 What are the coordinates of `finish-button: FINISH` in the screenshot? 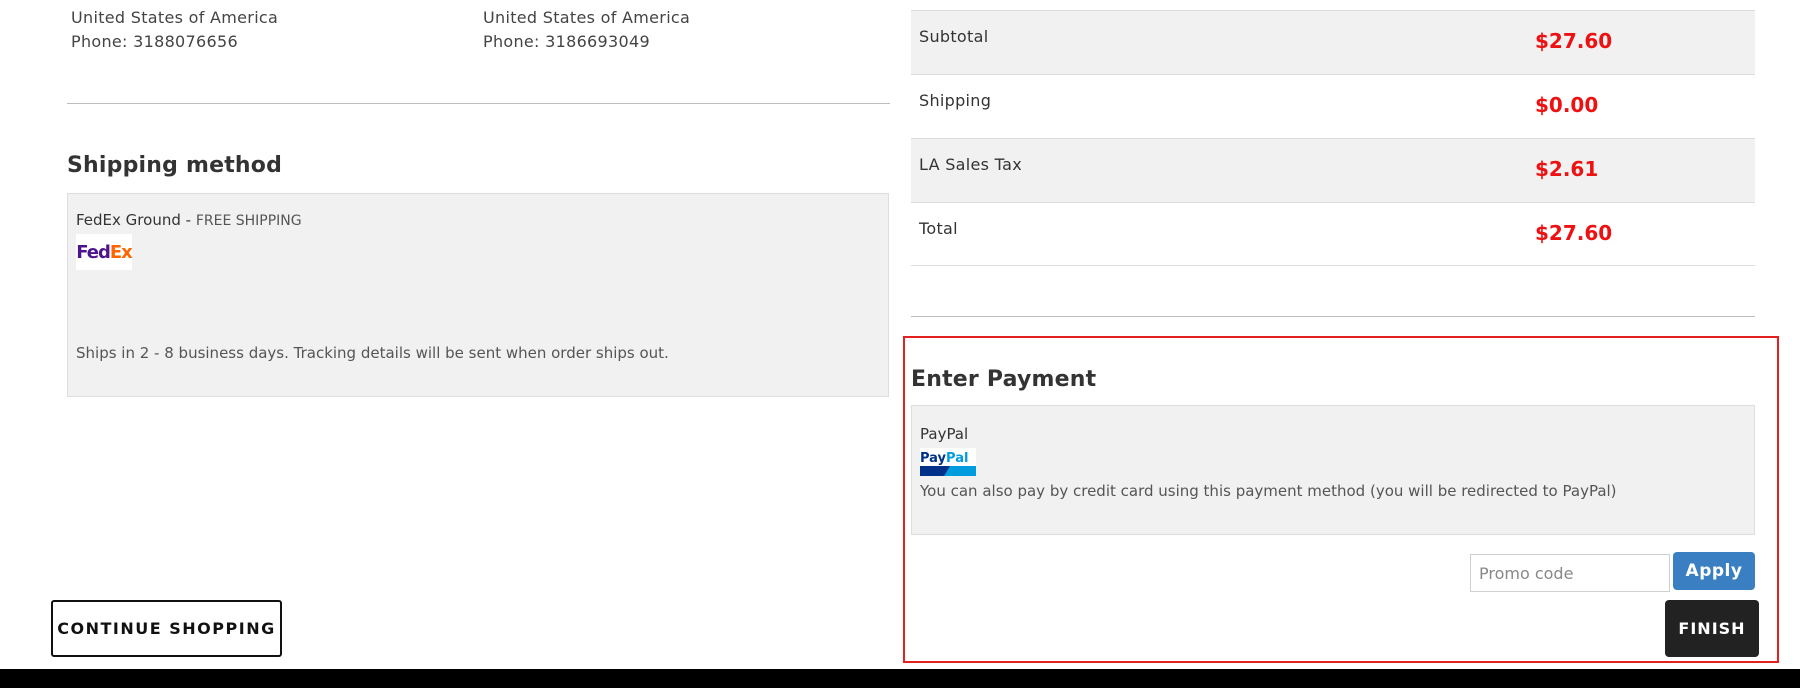 It's located at (1712, 628).